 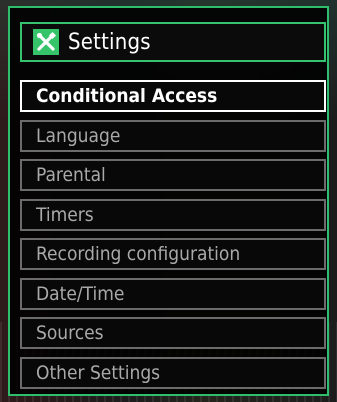 What do you see at coordinates (173, 254) in the screenshot?
I see `menu-item-recording-configuration: Recording configuration` at bounding box center [173, 254].